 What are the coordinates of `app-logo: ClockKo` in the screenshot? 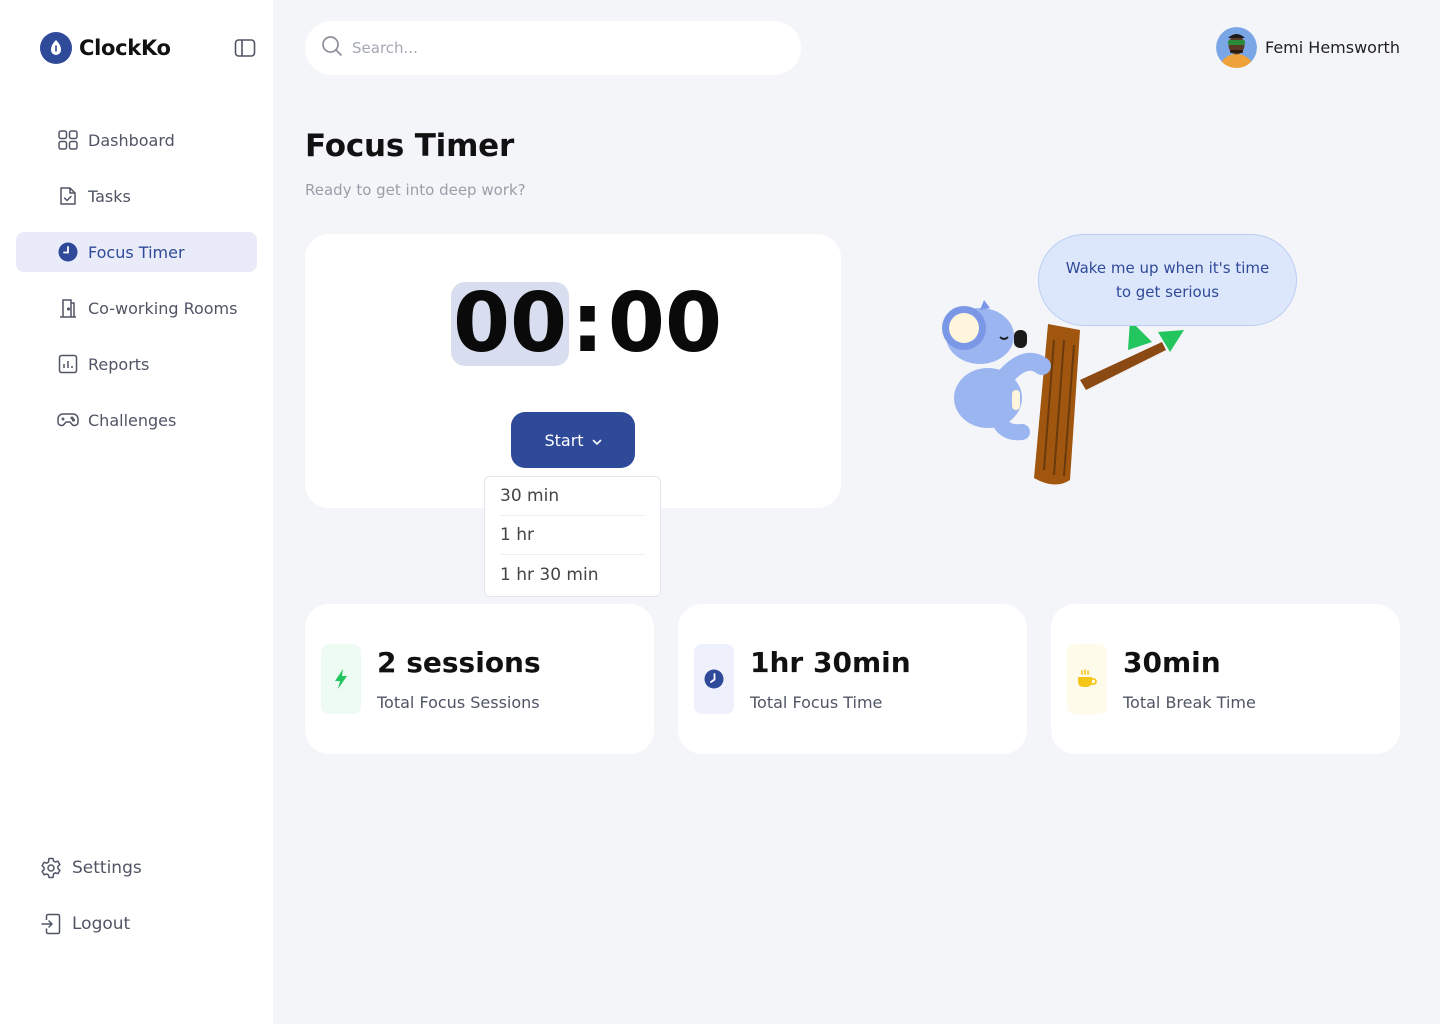 It's located at (105, 48).